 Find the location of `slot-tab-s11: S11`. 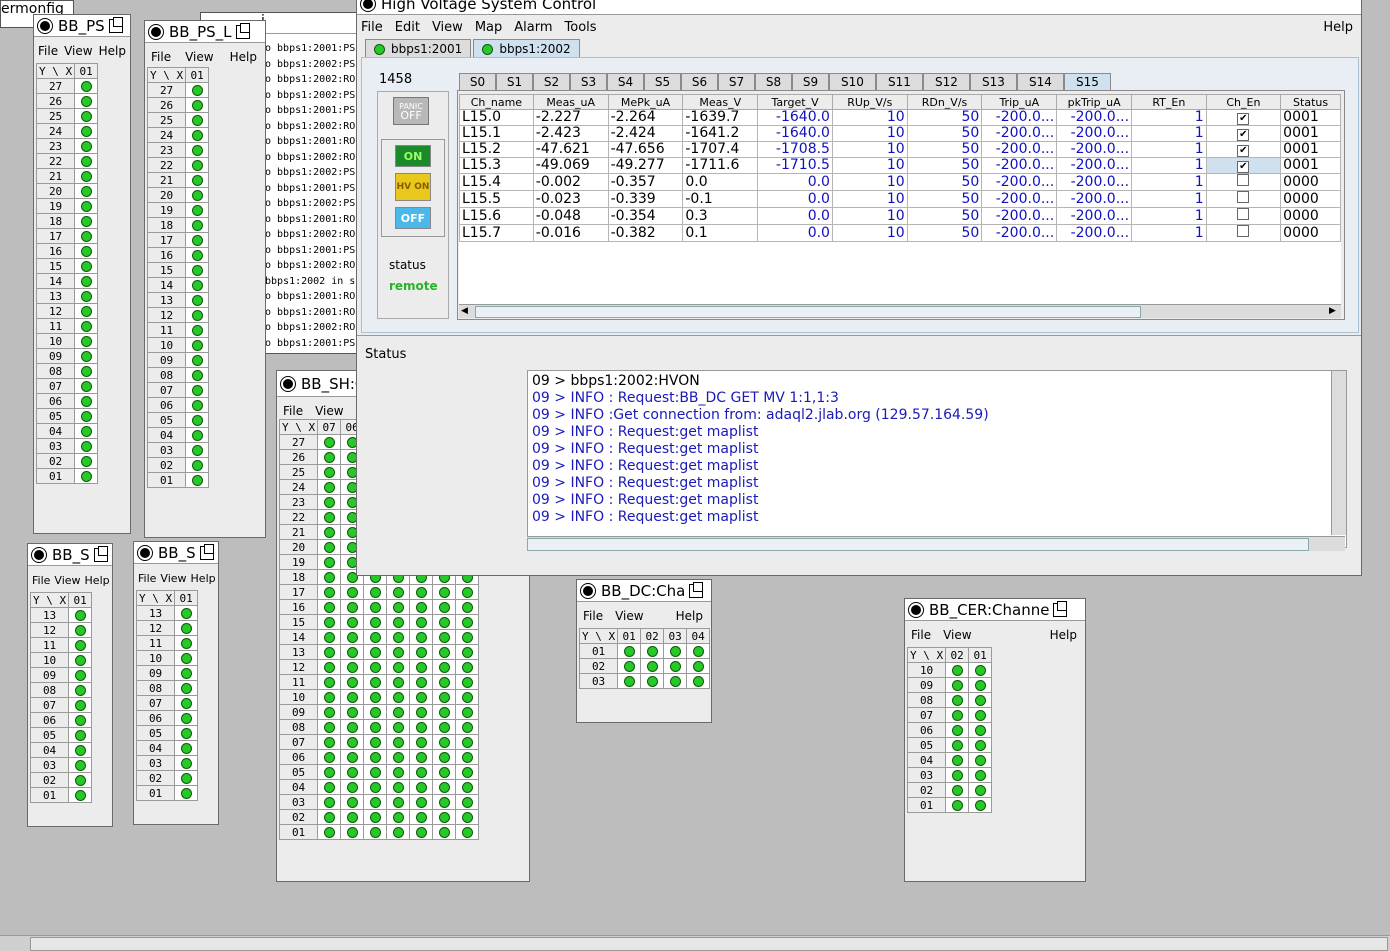

slot-tab-s11: S11 is located at coordinates (899, 81).